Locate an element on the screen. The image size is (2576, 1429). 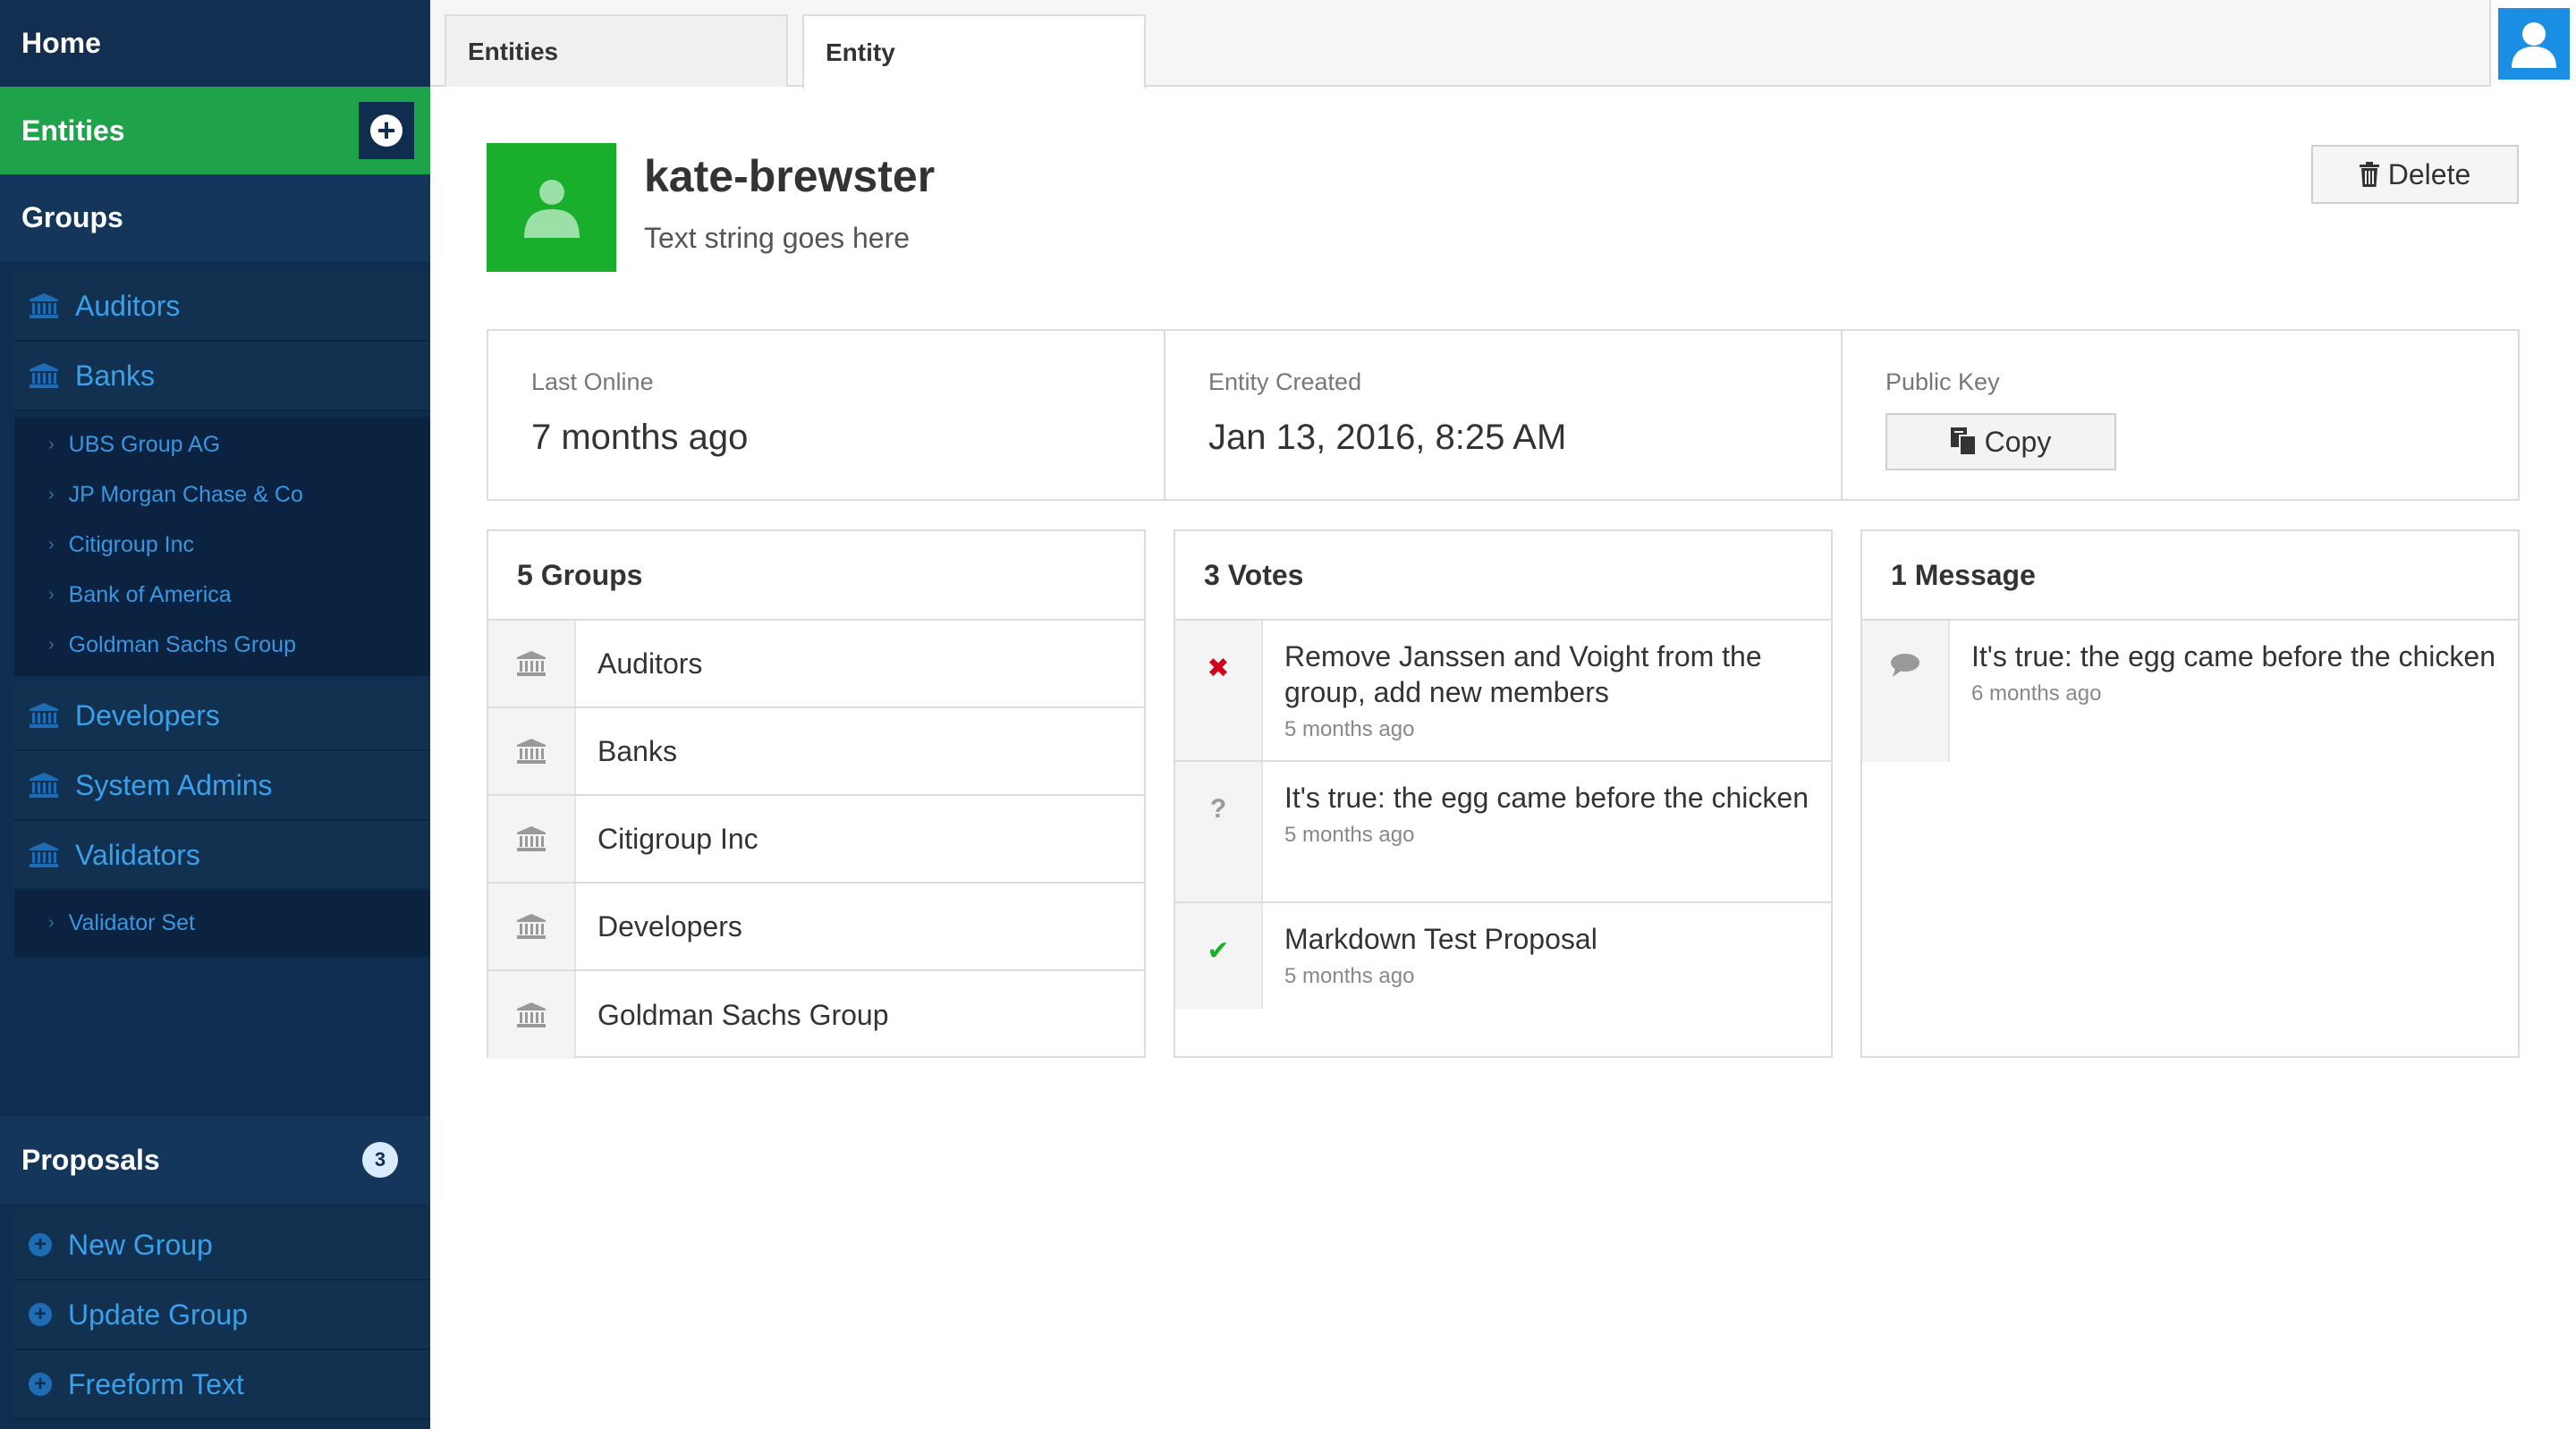
sidebar-entities-label: Entities is located at coordinates (73, 130).